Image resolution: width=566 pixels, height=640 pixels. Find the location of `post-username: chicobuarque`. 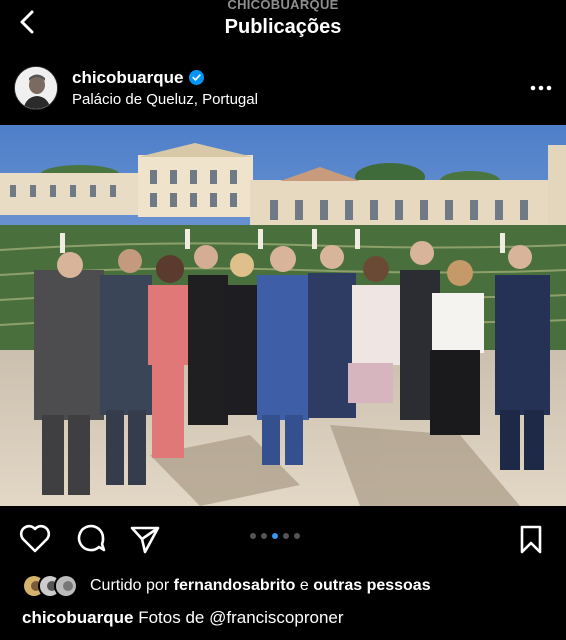

post-username: chicobuarque is located at coordinates (127, 77).